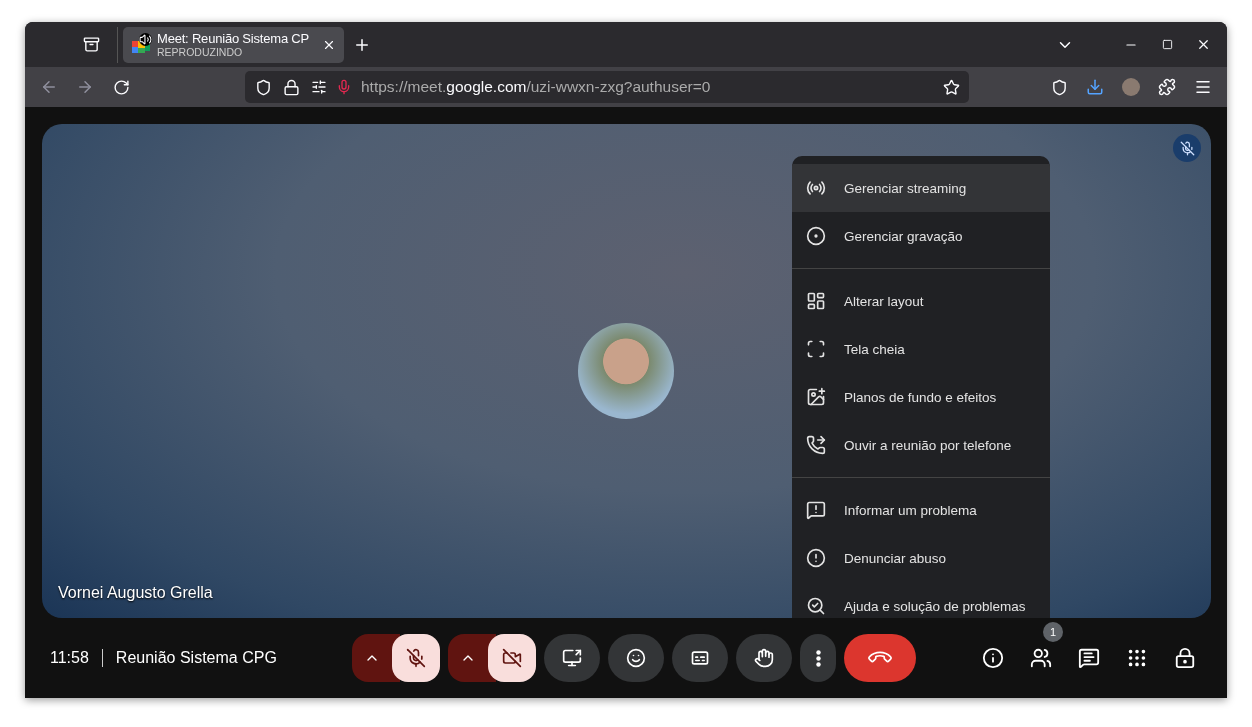  I want to click on record-icon, so click(816, 236).